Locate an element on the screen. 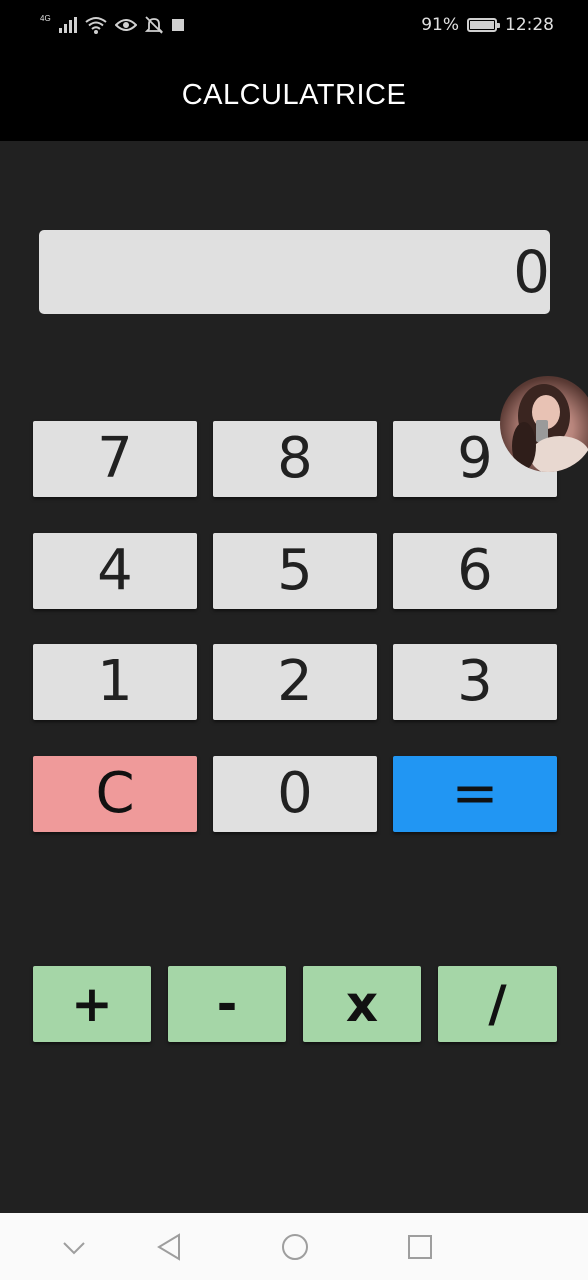 The image size is (588, 1280). multiply-button: x is located at coordinates (362, 1004).